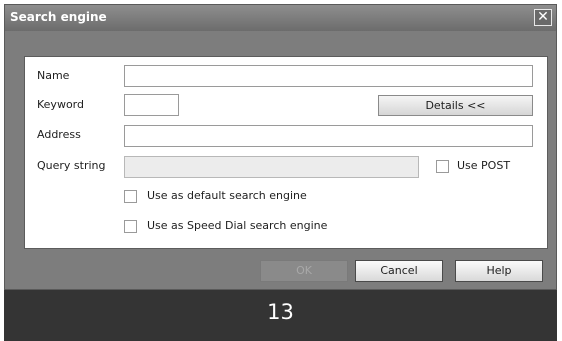  I want to click on name-input, so click(328, 76).